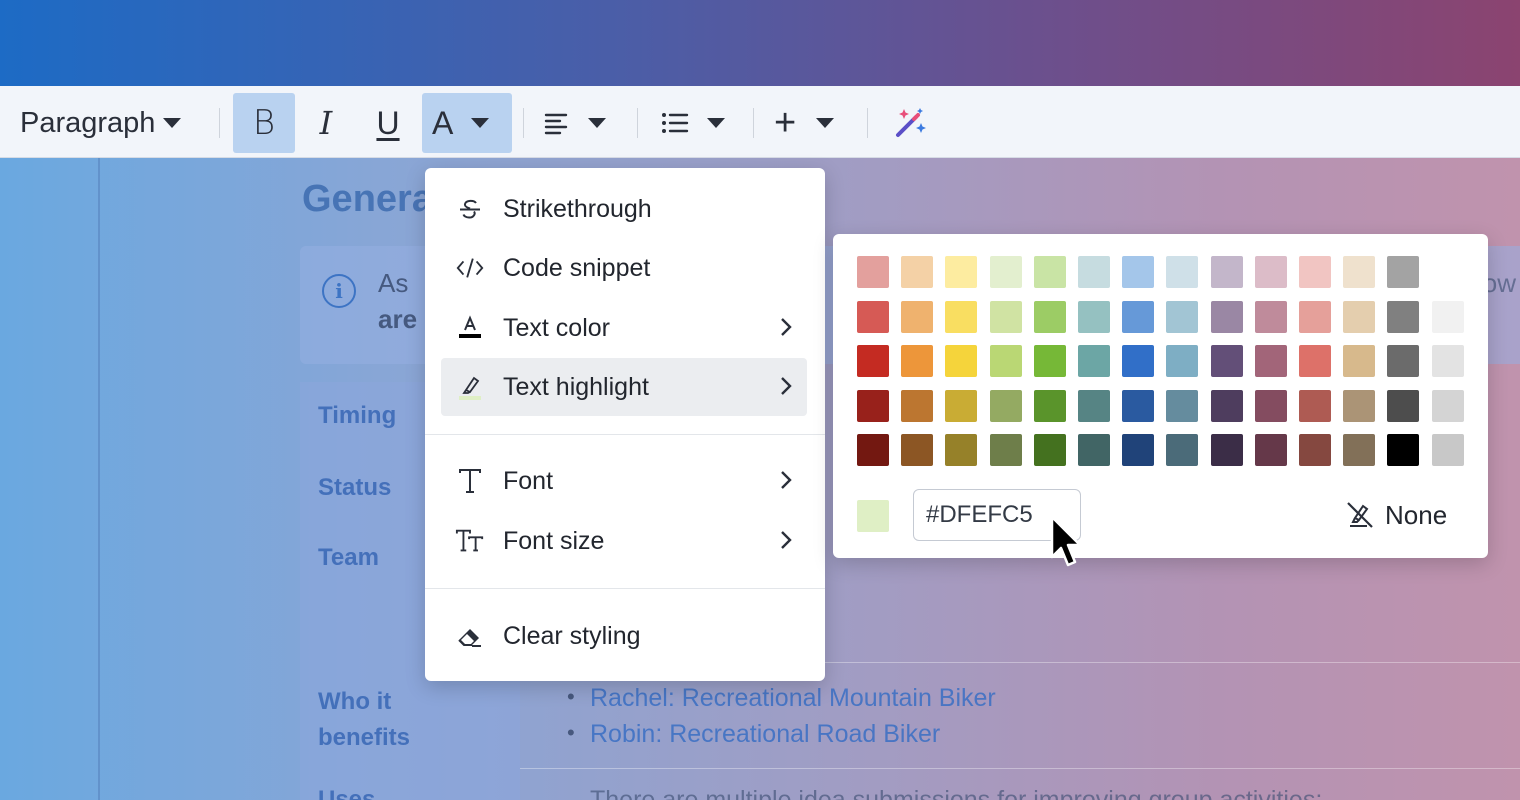 The width and height of the screenshot is (1520, 800). What do you see at coordinates (470, 328) in the screenshot?
I see `text-color-icon` at bounding box center [470, 328].